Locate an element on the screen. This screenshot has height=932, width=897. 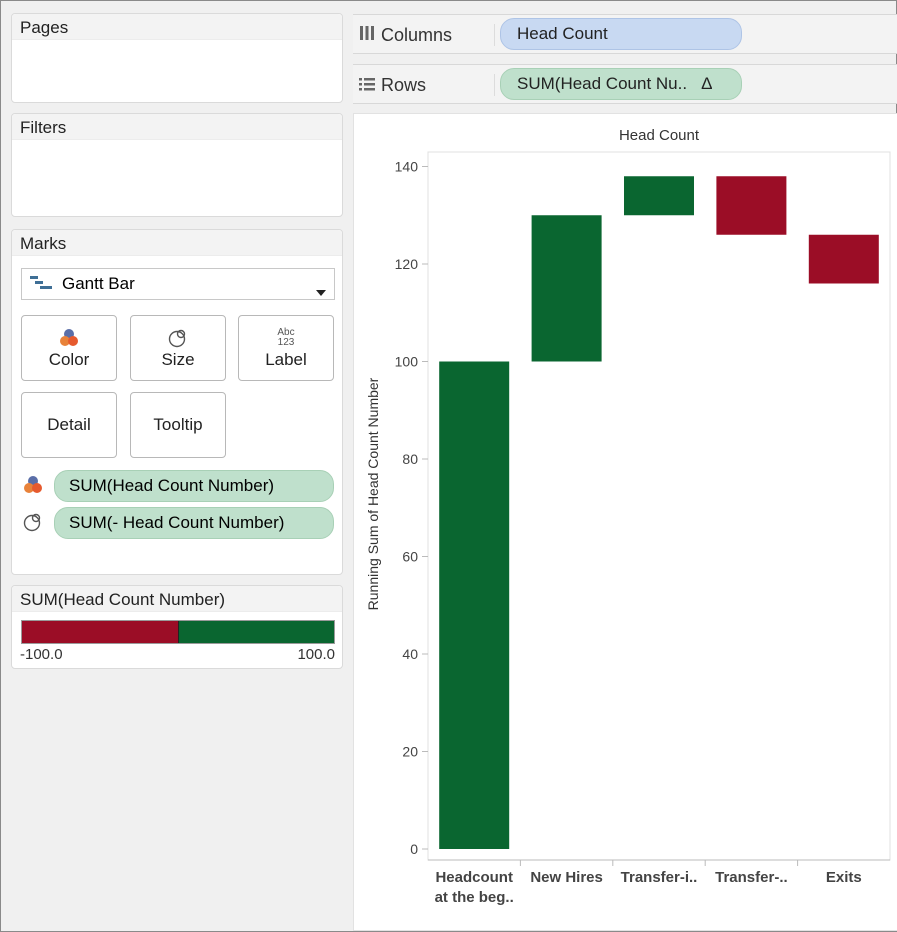
legend-negative is located at coordinates (100, 632).